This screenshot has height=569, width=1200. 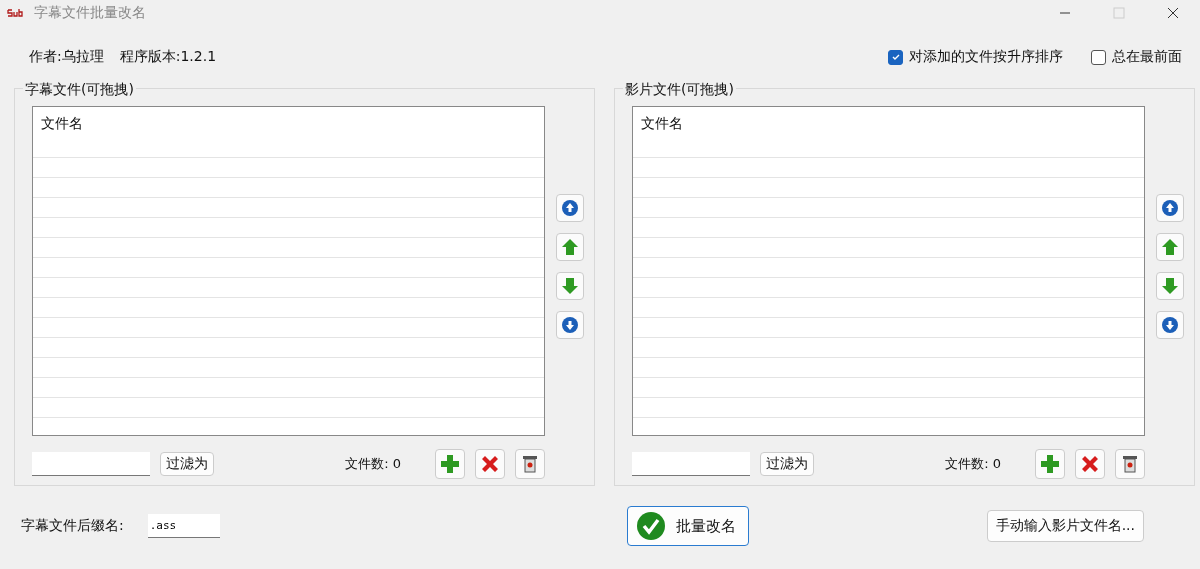 What do you see at coordinates (90, 13) in the screenshot?
I see `window-title: 字幕文件批量改名` at bounding box center [90, 13].